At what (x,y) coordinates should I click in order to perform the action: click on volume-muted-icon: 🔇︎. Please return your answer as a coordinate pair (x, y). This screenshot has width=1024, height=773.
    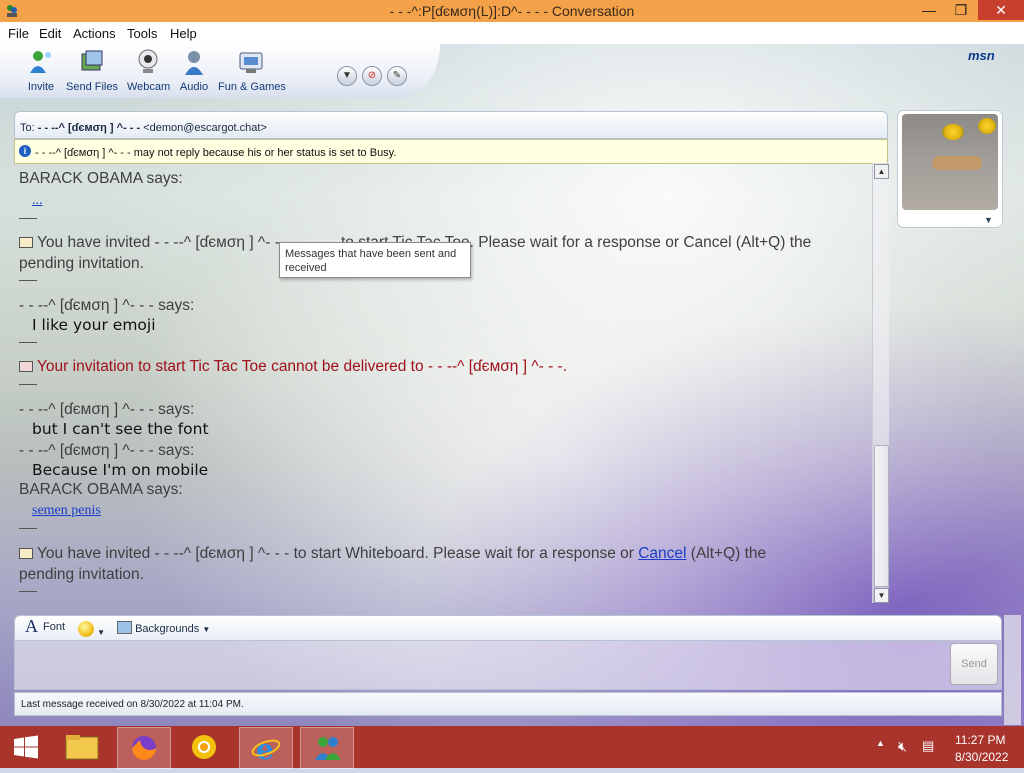
    Looking at the image, I should click on (902, 746).